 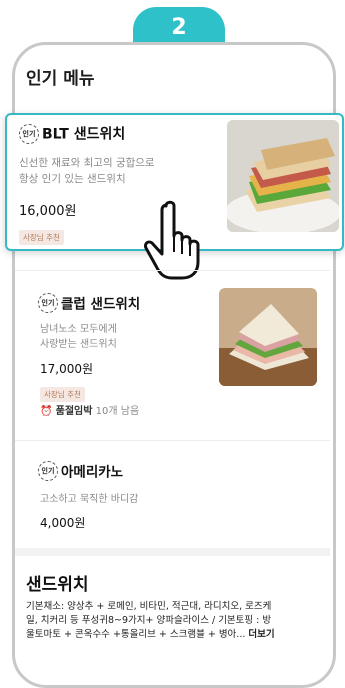 I want to click on menu-item-name: 클럽 샌드위치, so click(x=101, y=304).